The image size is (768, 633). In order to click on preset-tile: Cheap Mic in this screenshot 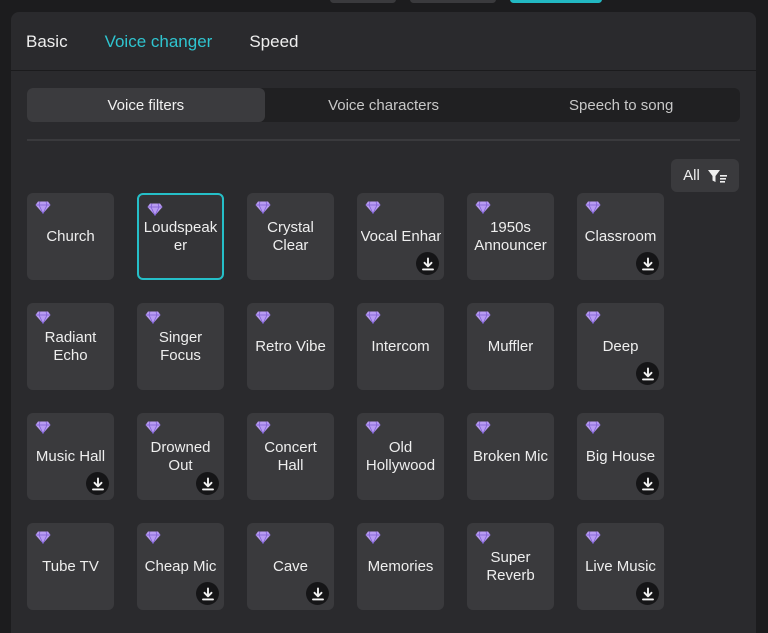, I will do `click(180, 566)`.